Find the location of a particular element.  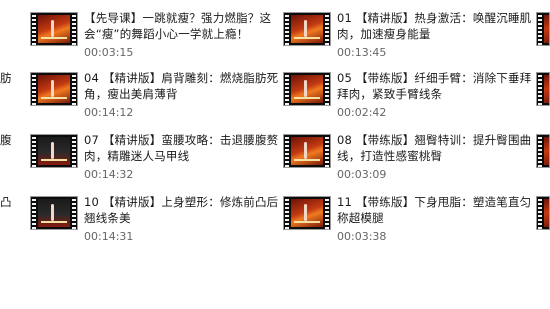

video-duration: 00:02:42 is located at coordinates (362, 112).